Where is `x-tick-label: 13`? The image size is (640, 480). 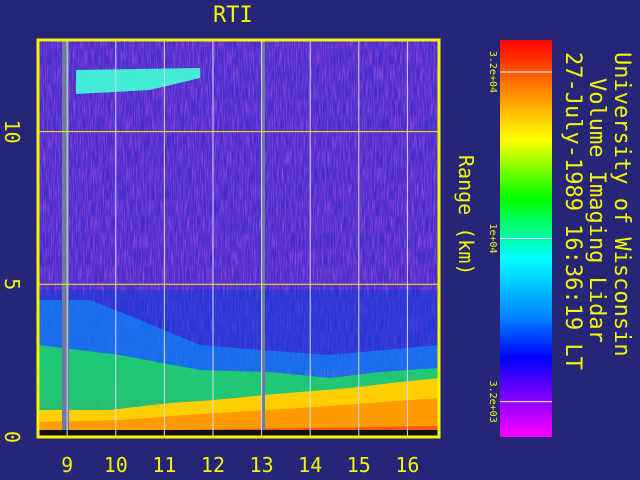
x-tick-label: 13 is located at coordinates (262, 465).